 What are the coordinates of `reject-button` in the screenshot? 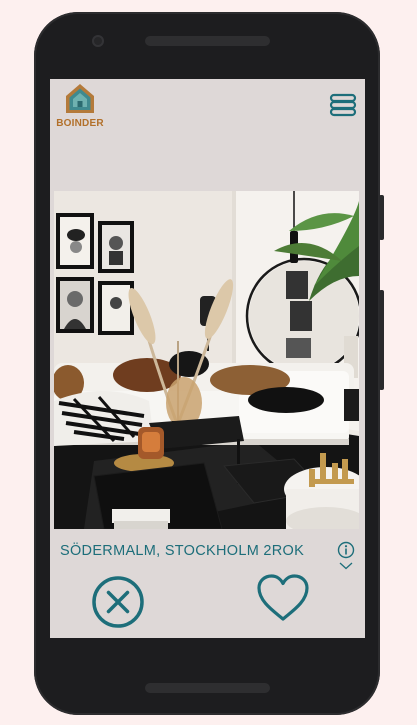 It's located at (118, 602).